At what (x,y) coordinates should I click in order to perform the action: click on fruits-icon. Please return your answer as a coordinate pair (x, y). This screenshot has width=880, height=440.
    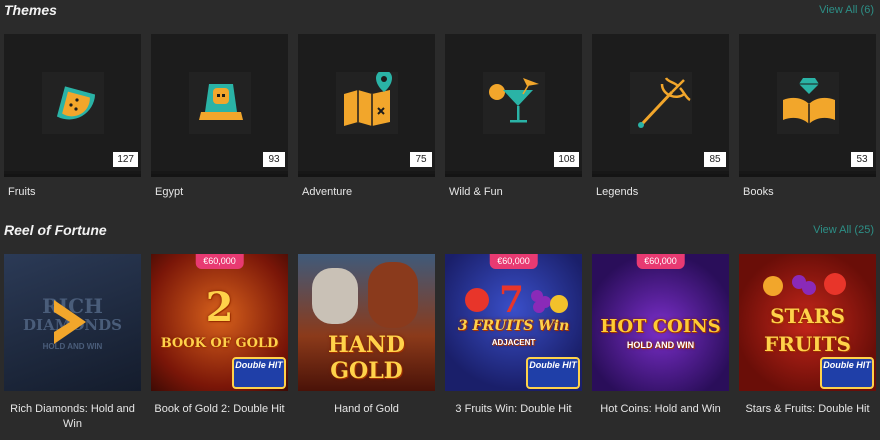
    Looking at the image, I should click on (804, 284).